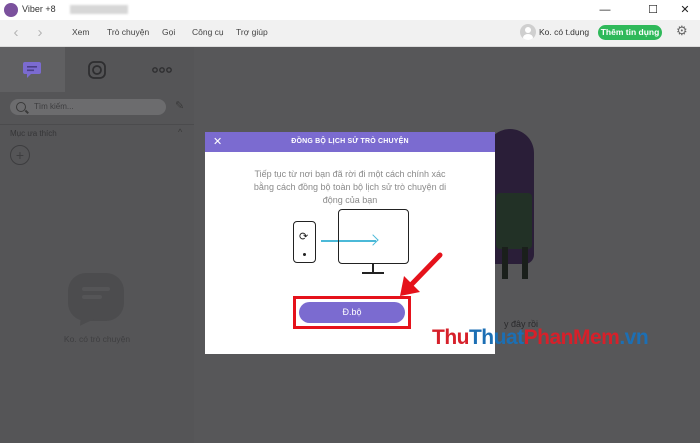 Image resolution: width=700 pixels, height=443 pixels. I want to click on phone-icon: ⟳, so click(304, 242).